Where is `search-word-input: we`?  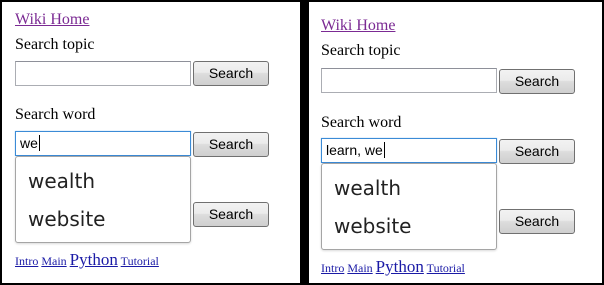
search-word-input: we is located at coordinates (103, 143).